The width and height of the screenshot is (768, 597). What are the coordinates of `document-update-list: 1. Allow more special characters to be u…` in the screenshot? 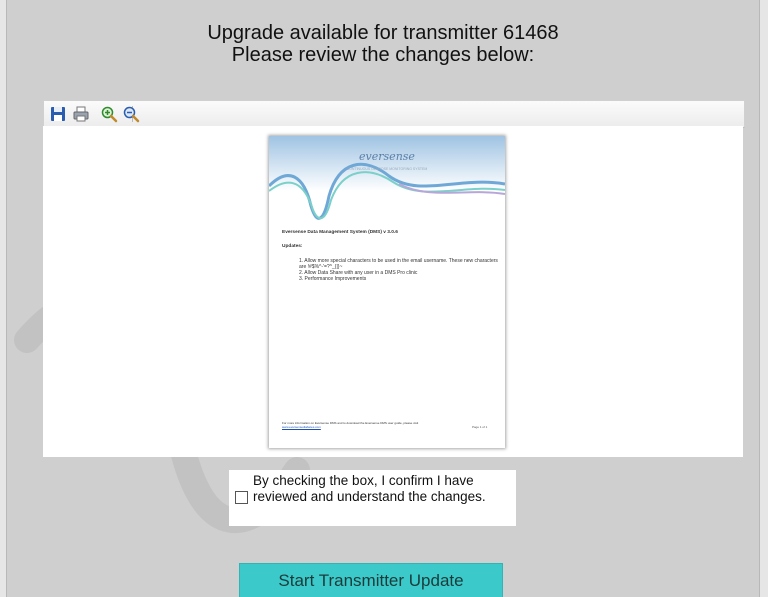 It's located at (399, 270).